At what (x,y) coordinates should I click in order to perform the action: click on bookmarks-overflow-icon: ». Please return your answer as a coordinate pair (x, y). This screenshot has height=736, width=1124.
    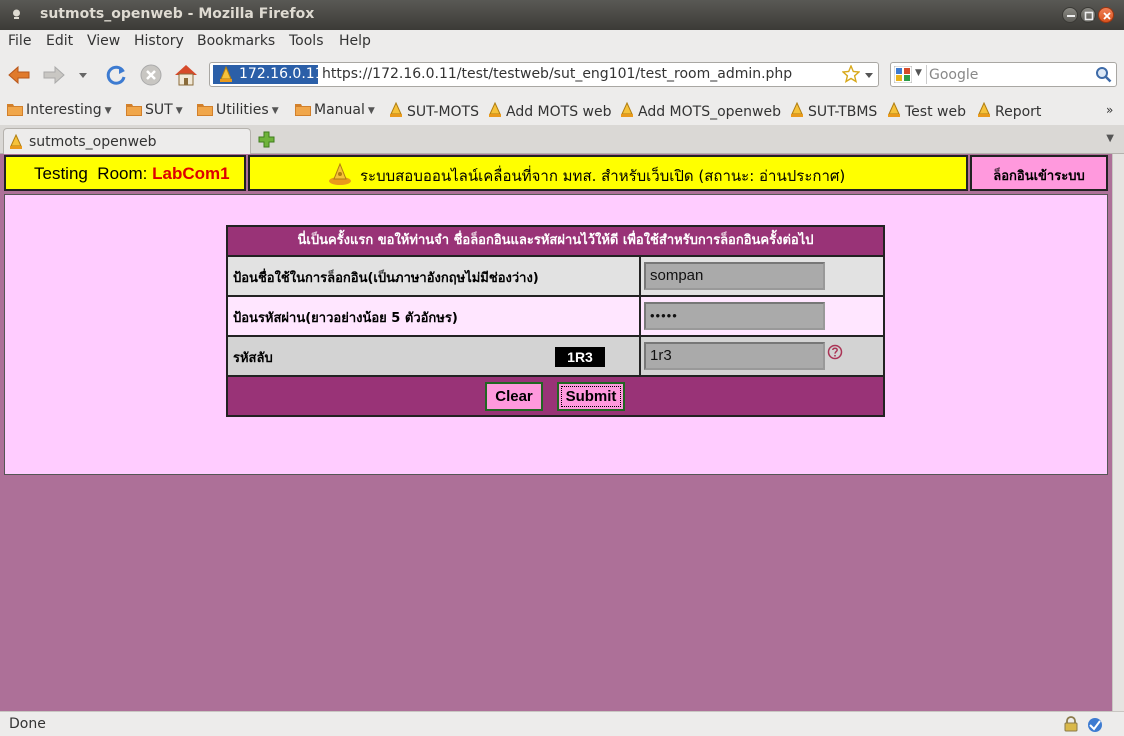
    Looking at the image, I should click on (1109, 110).